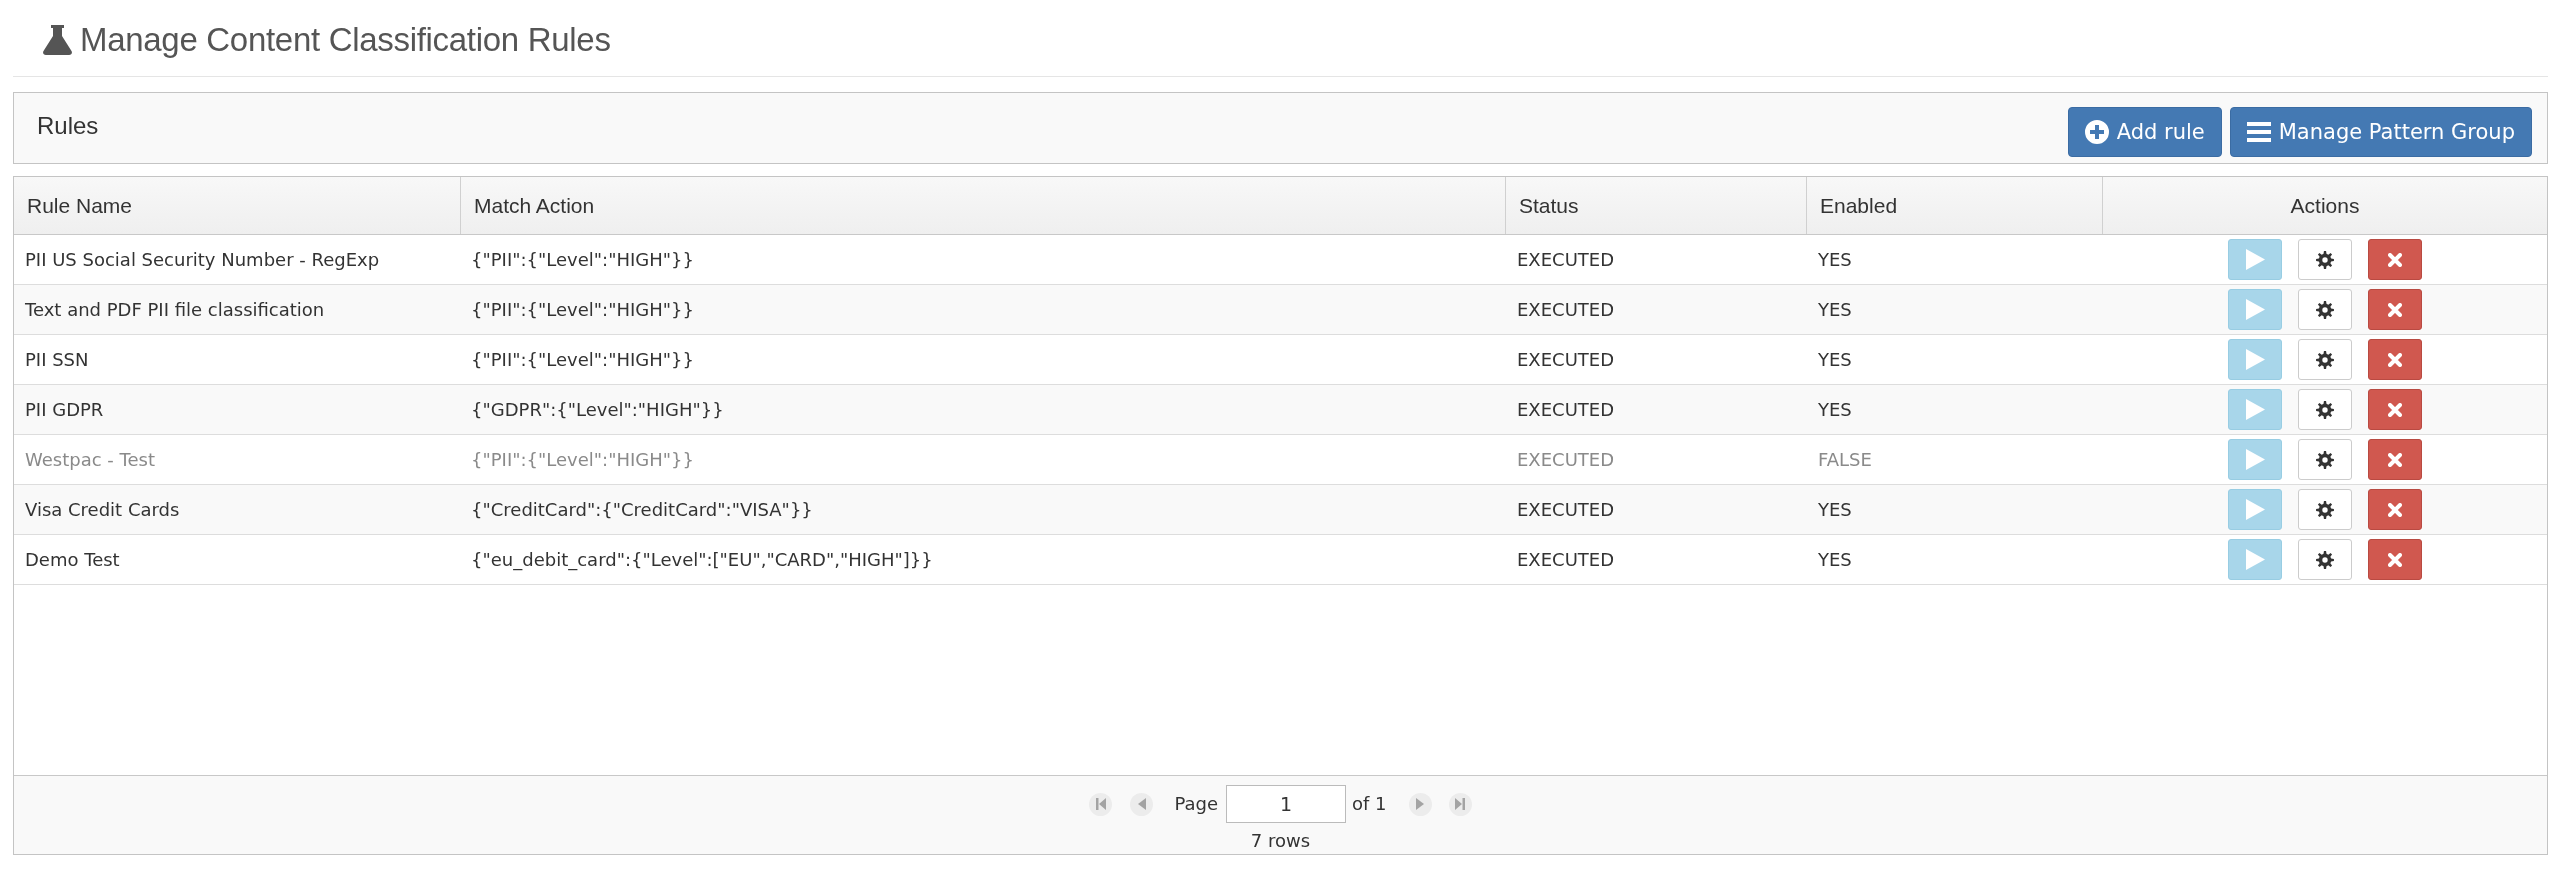  I want to click on triangle-right-icon, so click(1420, 804).